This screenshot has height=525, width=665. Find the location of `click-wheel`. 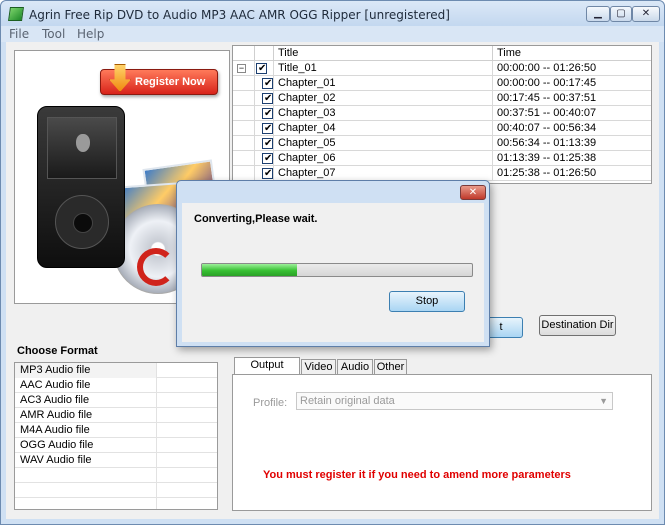

click-wheel is located at coordinates (82, 222).